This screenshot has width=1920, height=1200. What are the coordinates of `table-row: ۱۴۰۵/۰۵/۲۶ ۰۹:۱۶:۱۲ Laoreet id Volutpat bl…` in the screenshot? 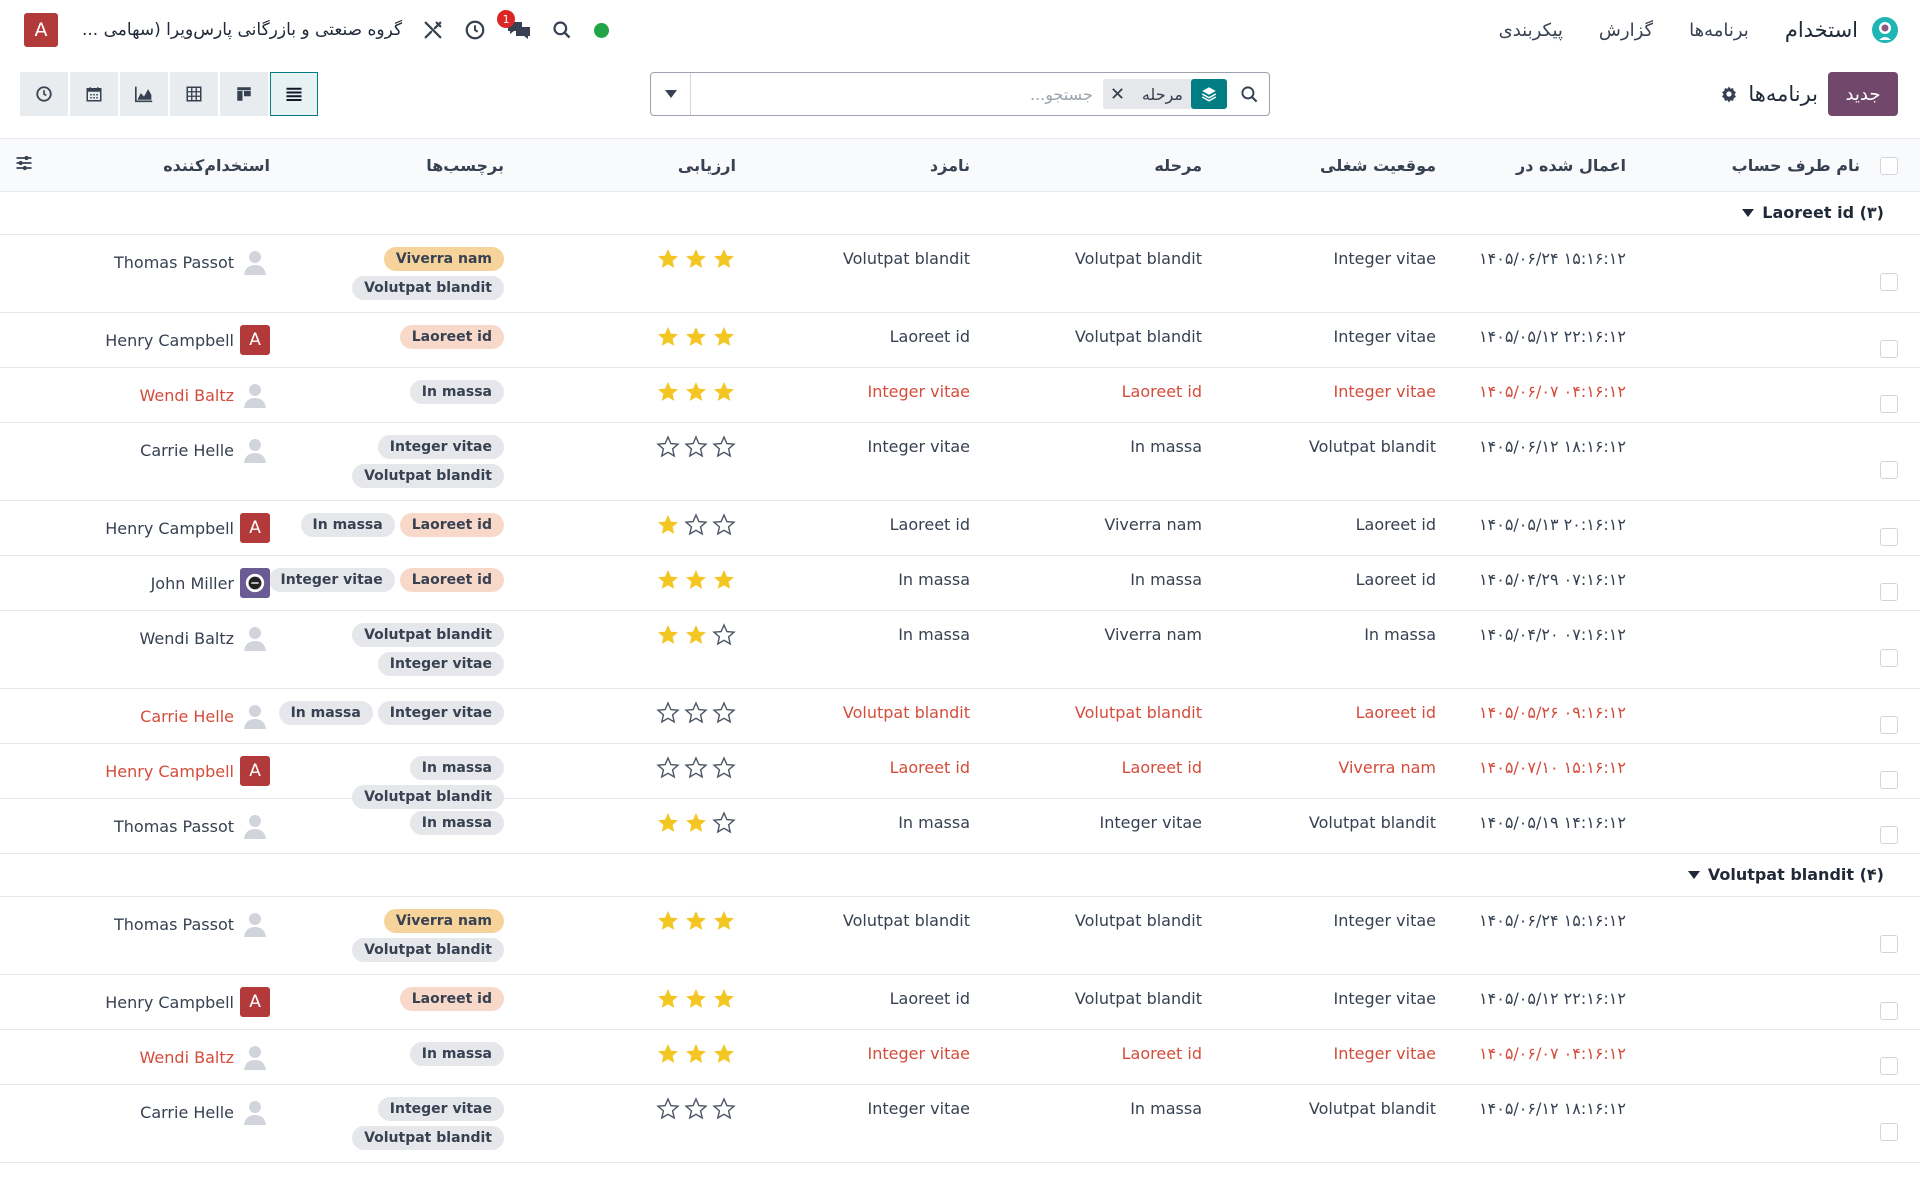 It's located at (960, 716).